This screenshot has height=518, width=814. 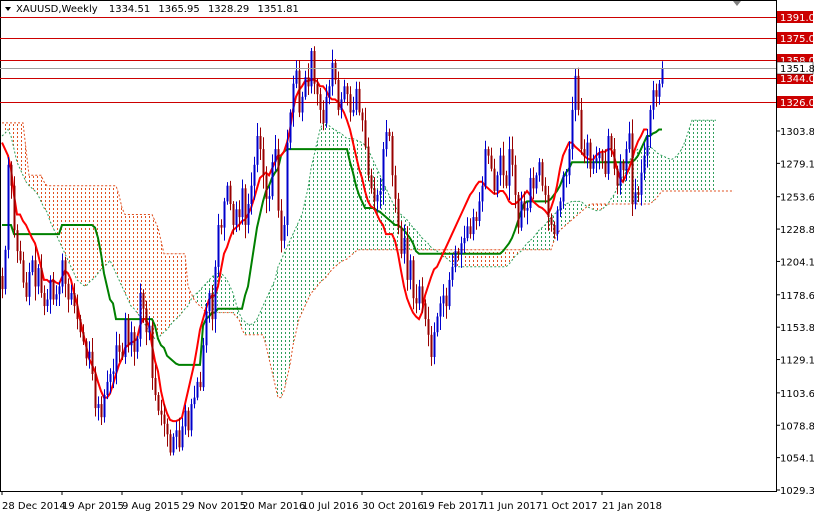 What do you see at coordinates (151, 506) in the screenshot?
I see `x-tick-label: 9 Aug 2015` at bounding box center [151, 506].